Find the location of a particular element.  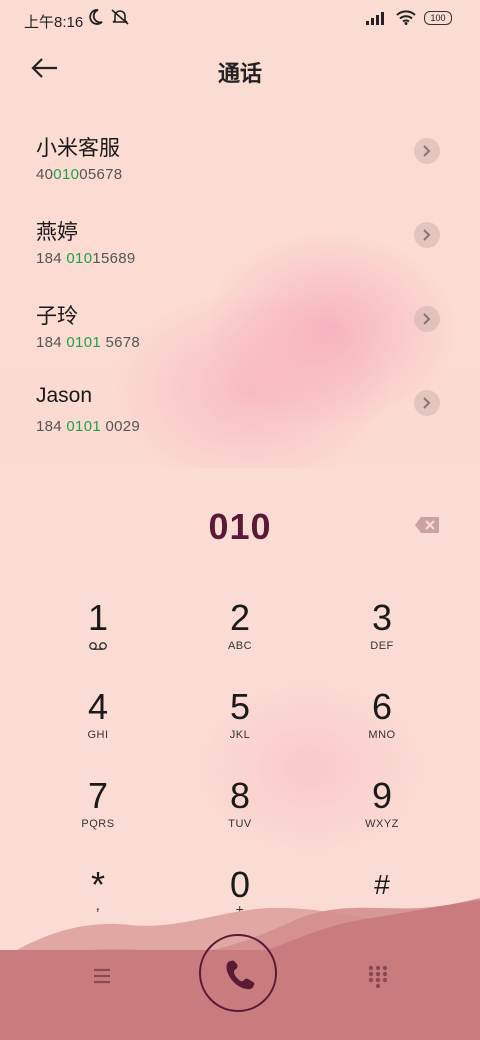

key-letters: TUV is located at coordinates (240, 824).